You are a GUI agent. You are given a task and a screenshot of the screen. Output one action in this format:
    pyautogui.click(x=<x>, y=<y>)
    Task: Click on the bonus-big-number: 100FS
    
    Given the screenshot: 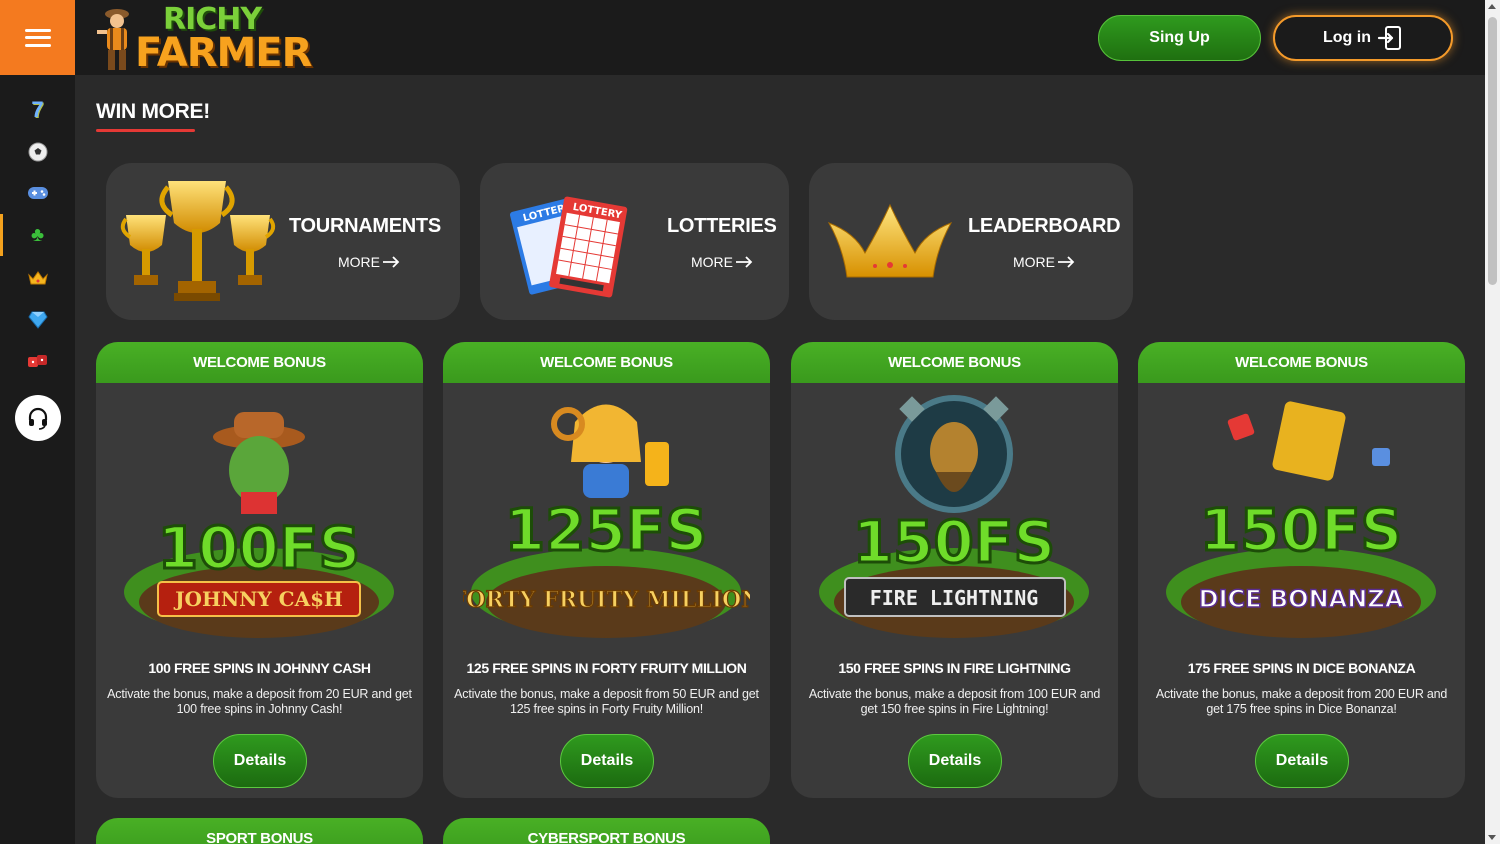 What is the action you would take?
    pyautogui.click(x=259, y=548)
    